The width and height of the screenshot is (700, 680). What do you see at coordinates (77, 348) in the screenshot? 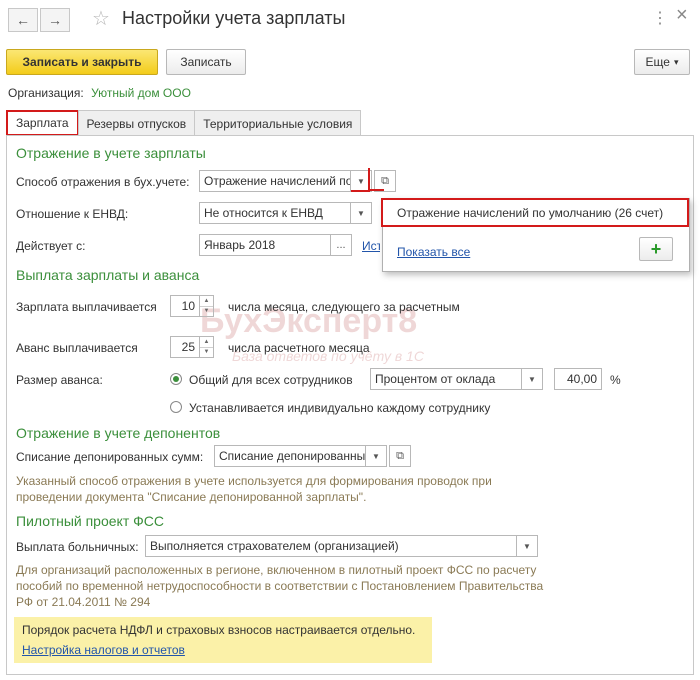
I see `advance-payment-label: Аванс выплачивается` at bounding box center [77, 348].